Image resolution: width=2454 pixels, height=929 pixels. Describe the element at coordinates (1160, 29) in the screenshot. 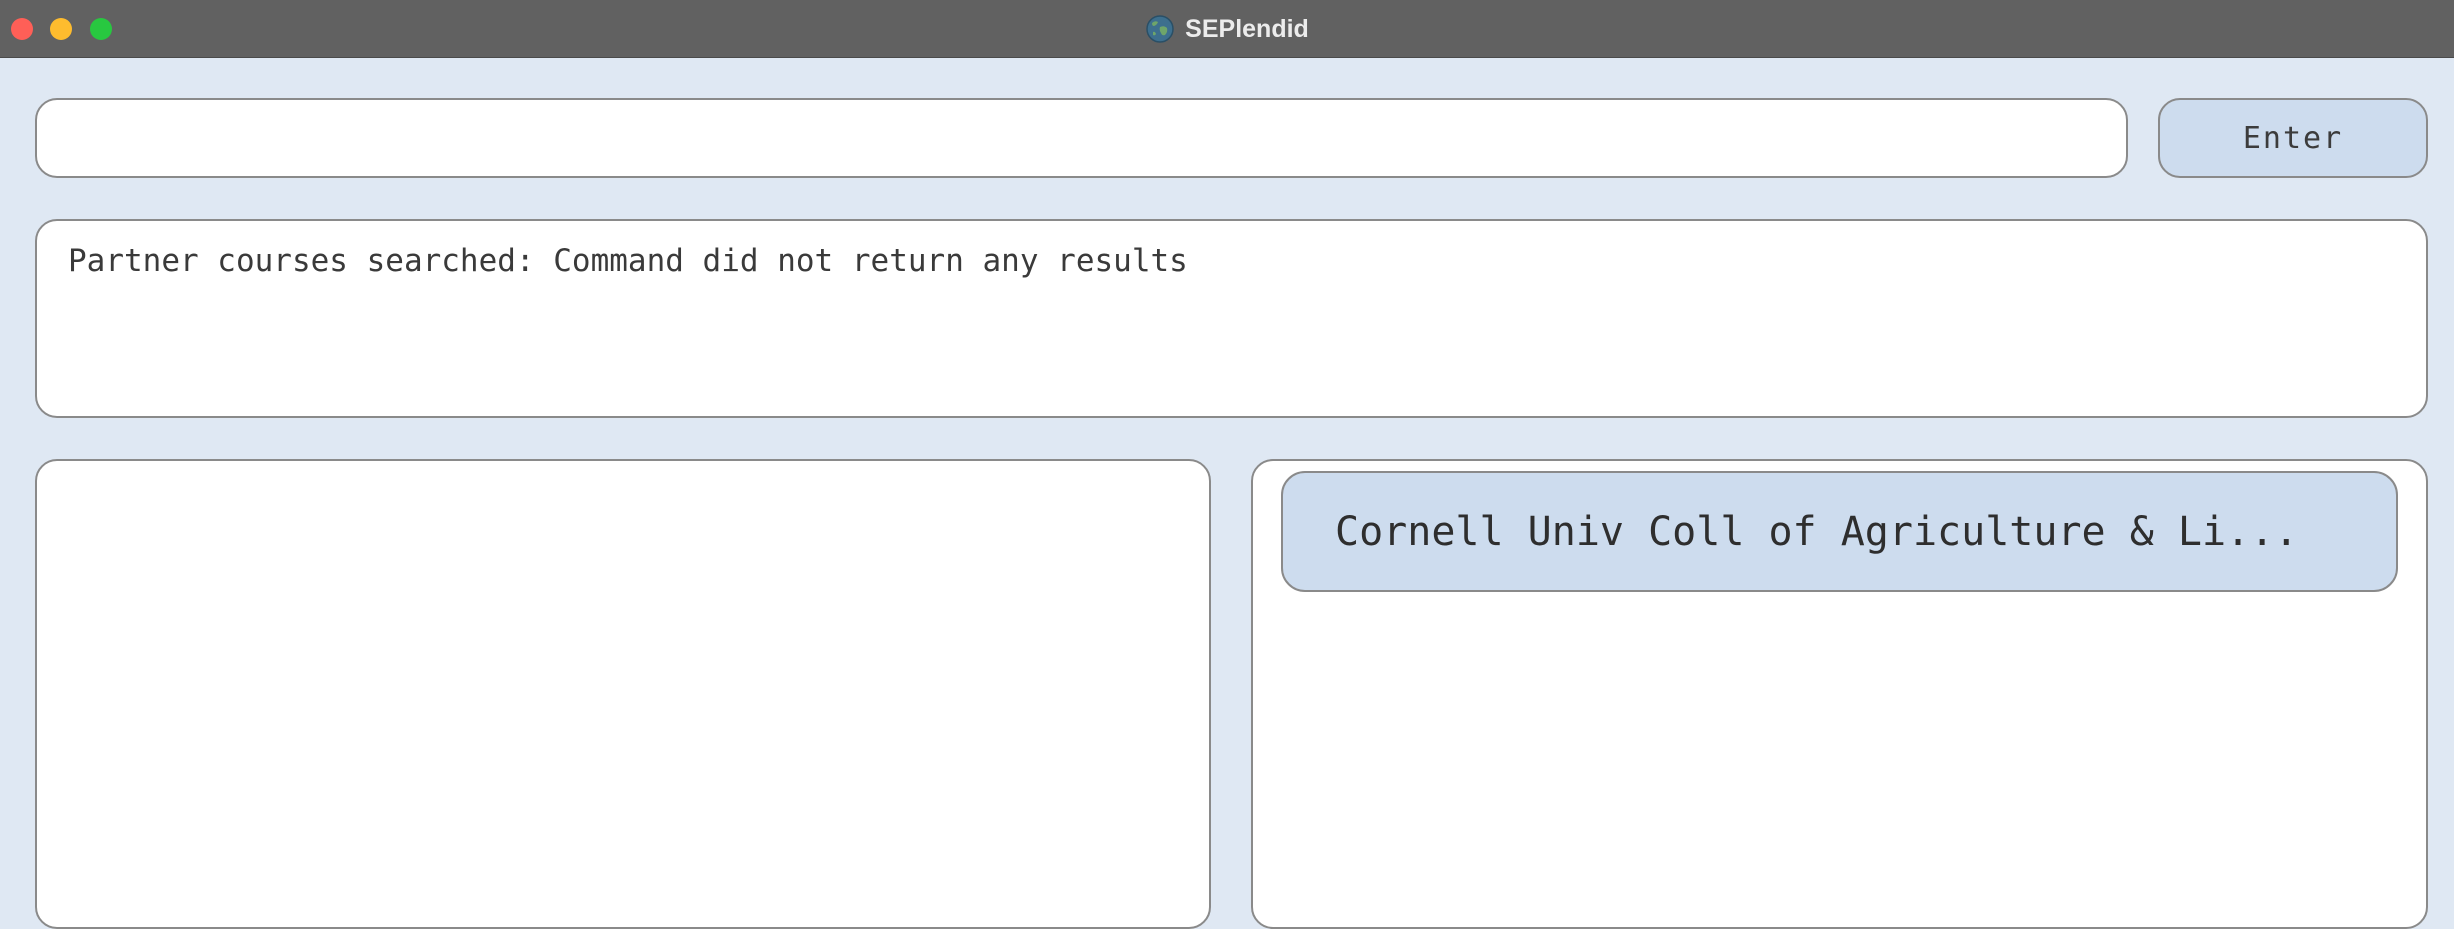

I see `globe-icon` at that location.